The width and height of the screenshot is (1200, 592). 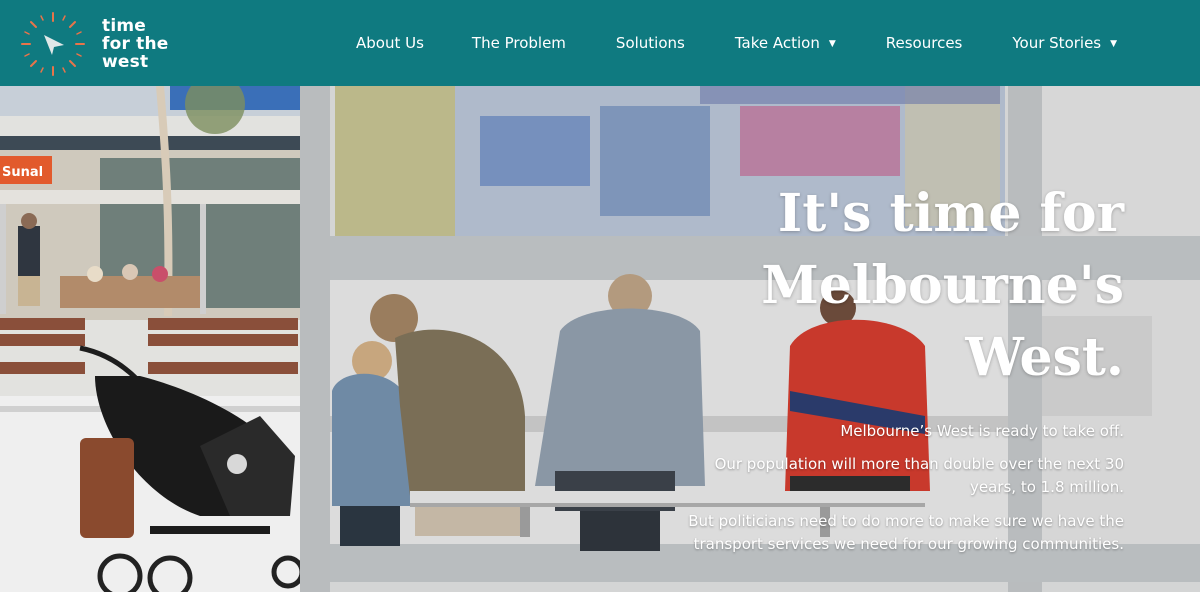 I want to click on brand-name-line-2: for the, so click(x=135, y=44).